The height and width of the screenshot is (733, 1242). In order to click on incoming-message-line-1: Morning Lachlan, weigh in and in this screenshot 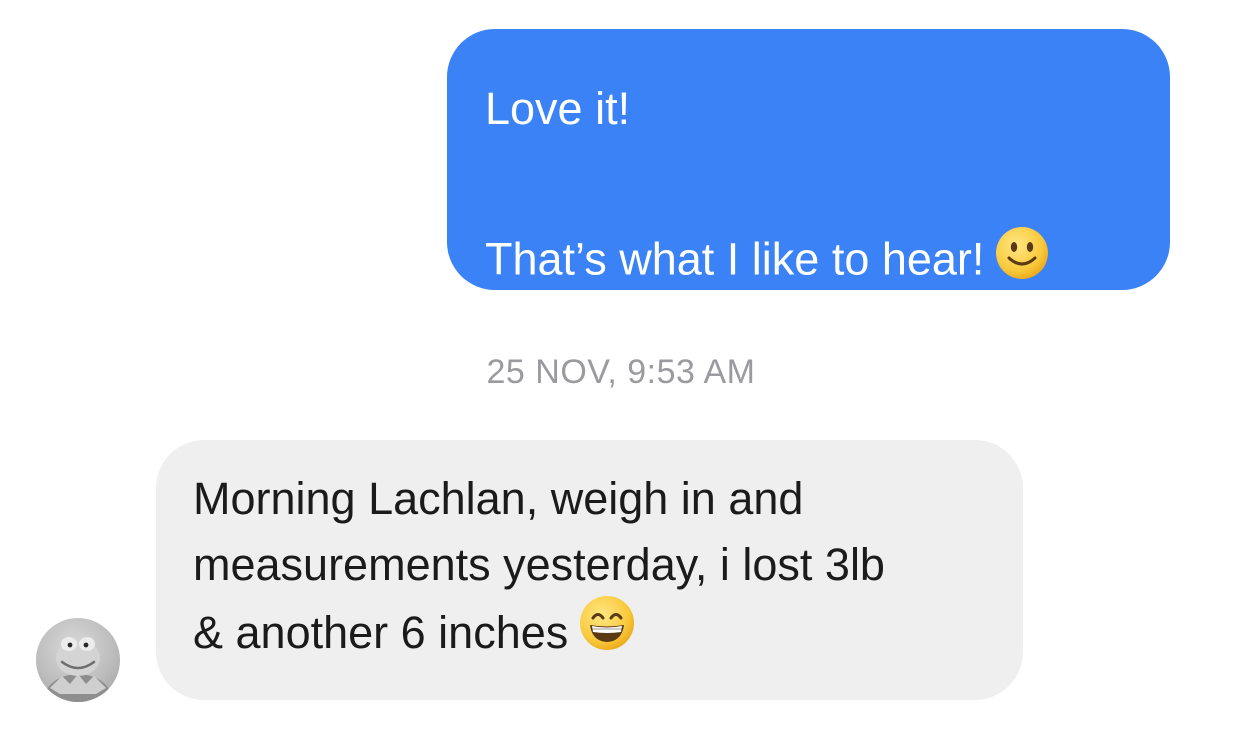, I will do `click(498, 498)`.